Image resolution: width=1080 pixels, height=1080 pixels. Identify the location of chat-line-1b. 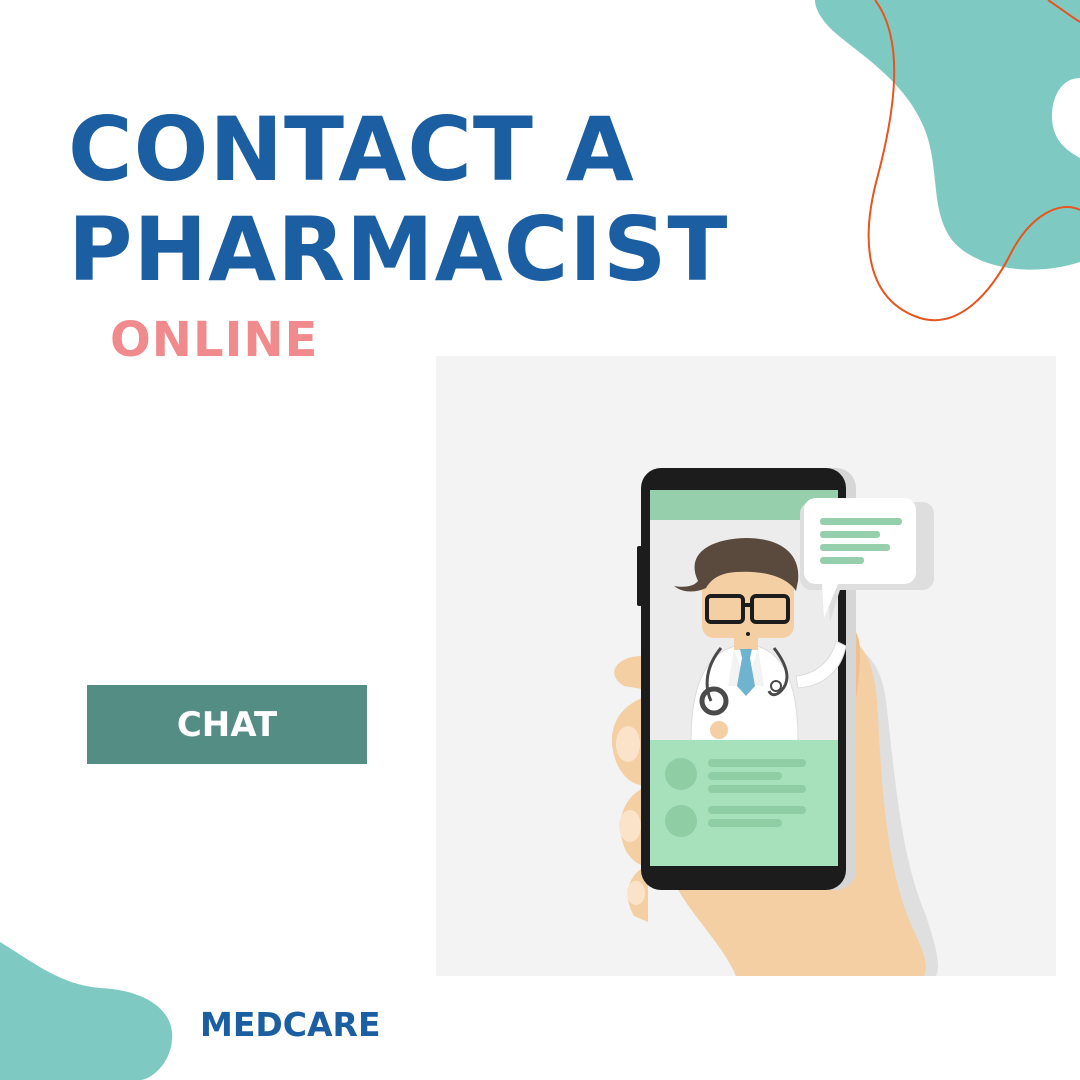
(745, 776).